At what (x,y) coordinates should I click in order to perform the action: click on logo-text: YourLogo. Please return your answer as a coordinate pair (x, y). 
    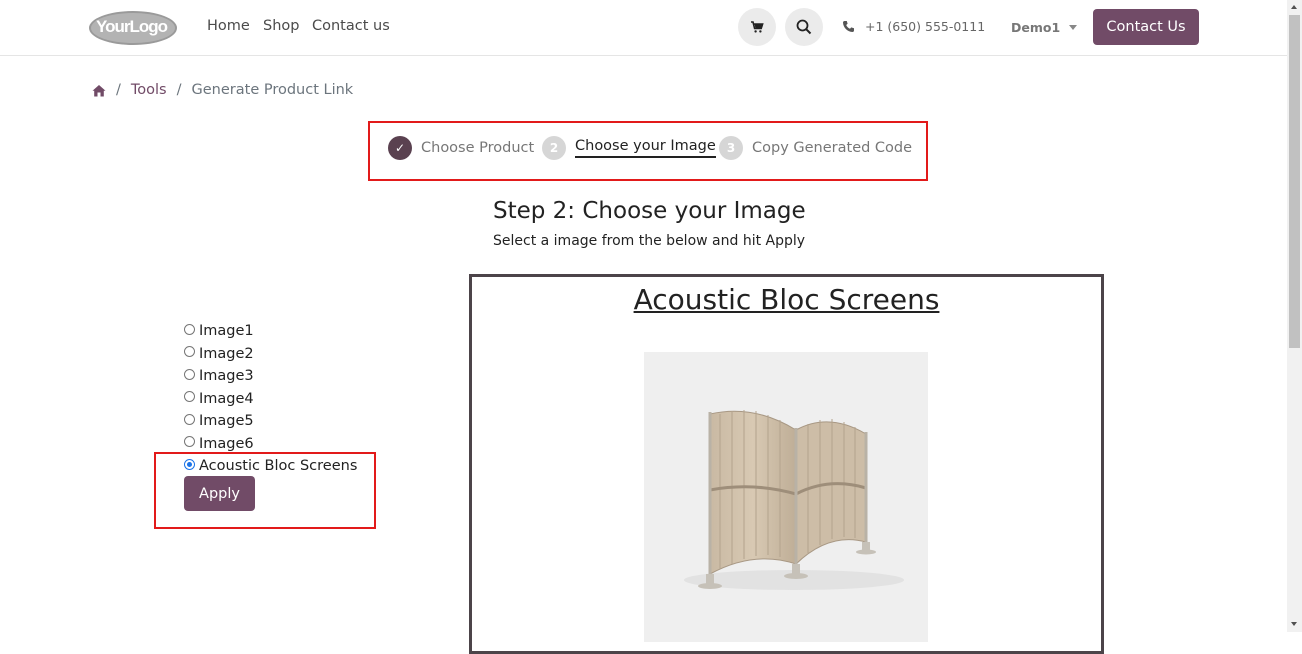
    Looking at the image, I should click on (132, 26).